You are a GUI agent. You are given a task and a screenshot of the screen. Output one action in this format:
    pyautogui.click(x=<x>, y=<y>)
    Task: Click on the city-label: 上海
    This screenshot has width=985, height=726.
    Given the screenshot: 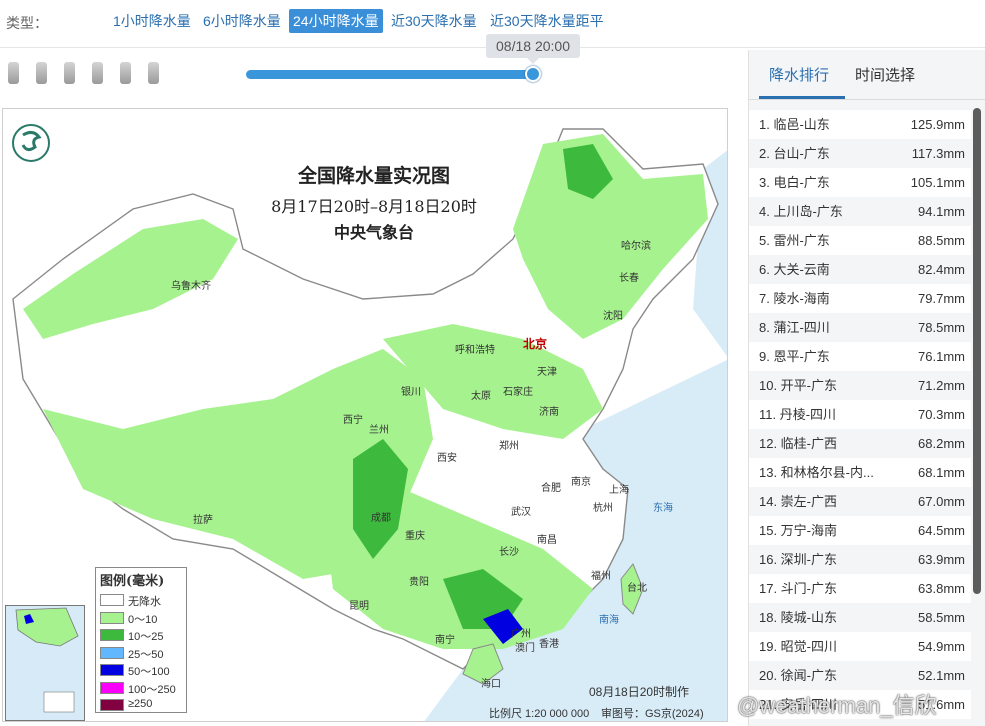 What is the action you would take?
    pyautogui.click(x=619, y=490)
    